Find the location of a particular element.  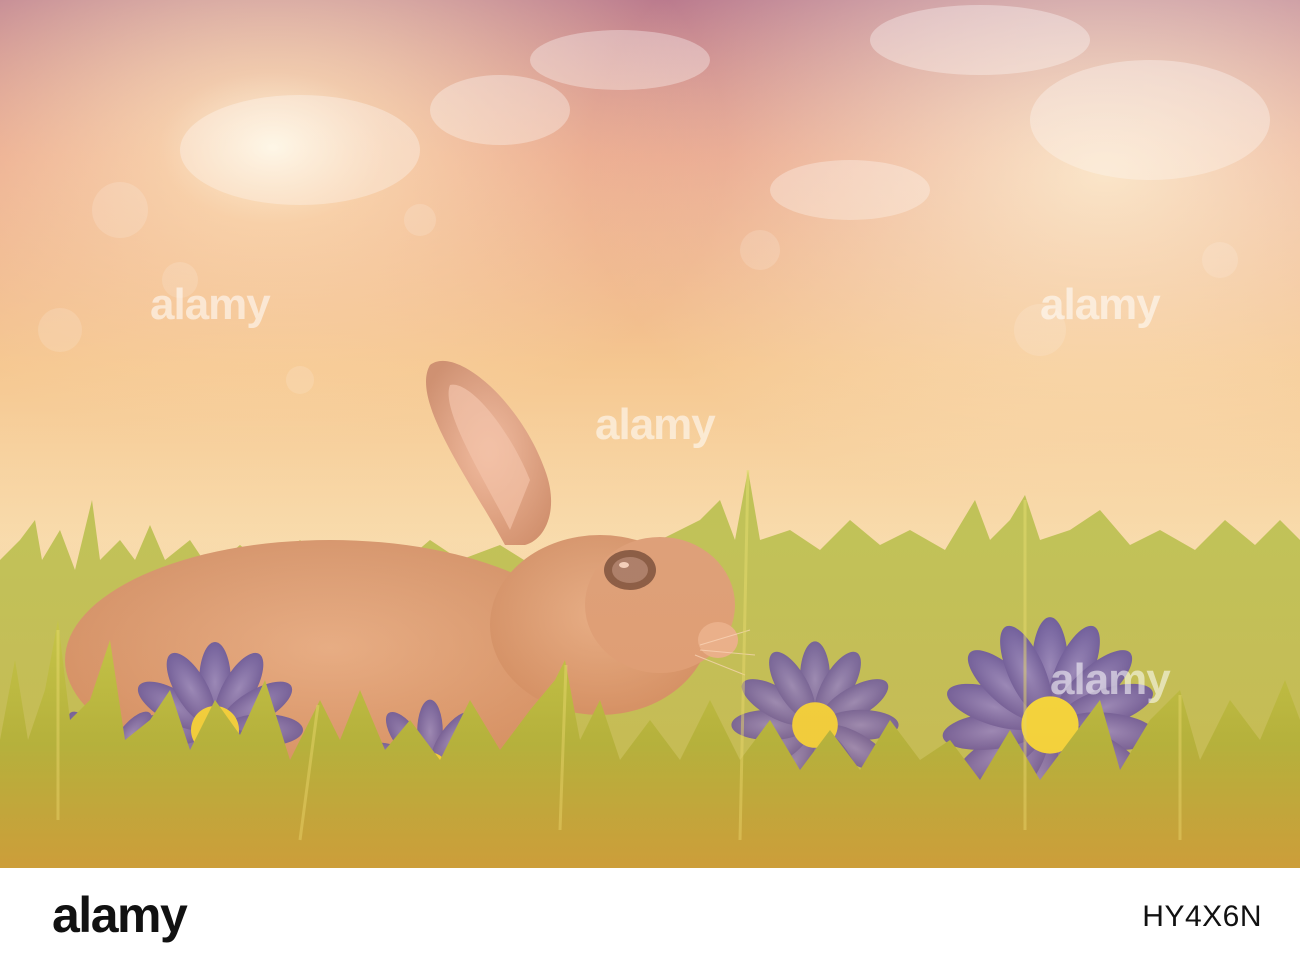

image-id-text: HY4X6N is located at coordinates (1202, 916).